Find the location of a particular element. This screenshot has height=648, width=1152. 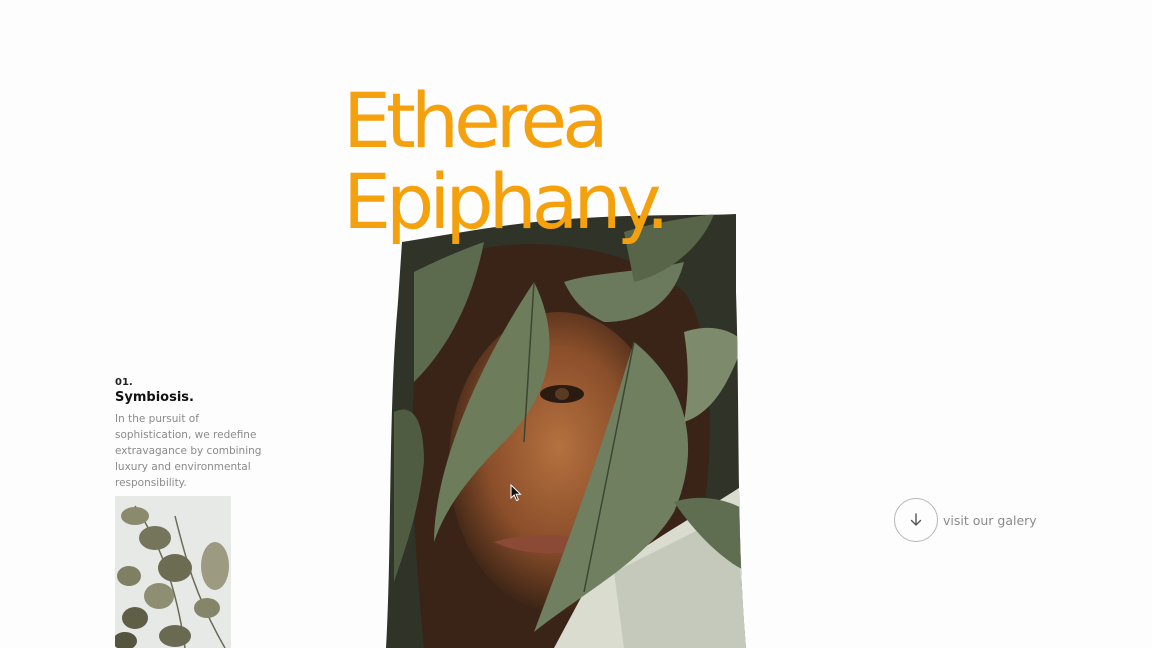

arrow-down-icon is located at coordinates (916, 519).